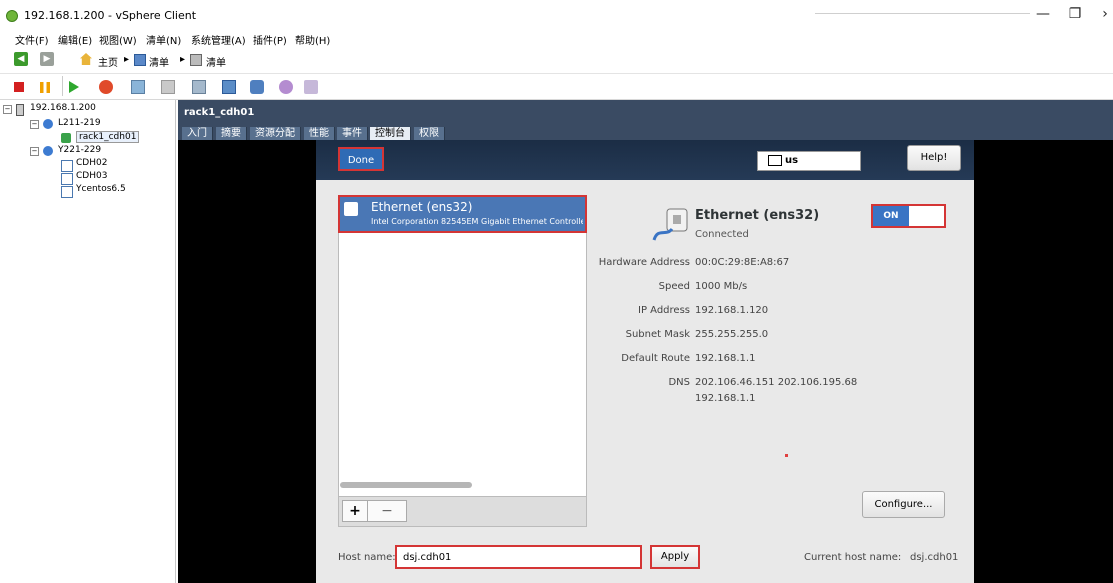 The height and width of the screenshot is (583, 1113). Describe the element at coordinates (390, 133) in the screenshot. I see `tab-console: 控制台` at that location.